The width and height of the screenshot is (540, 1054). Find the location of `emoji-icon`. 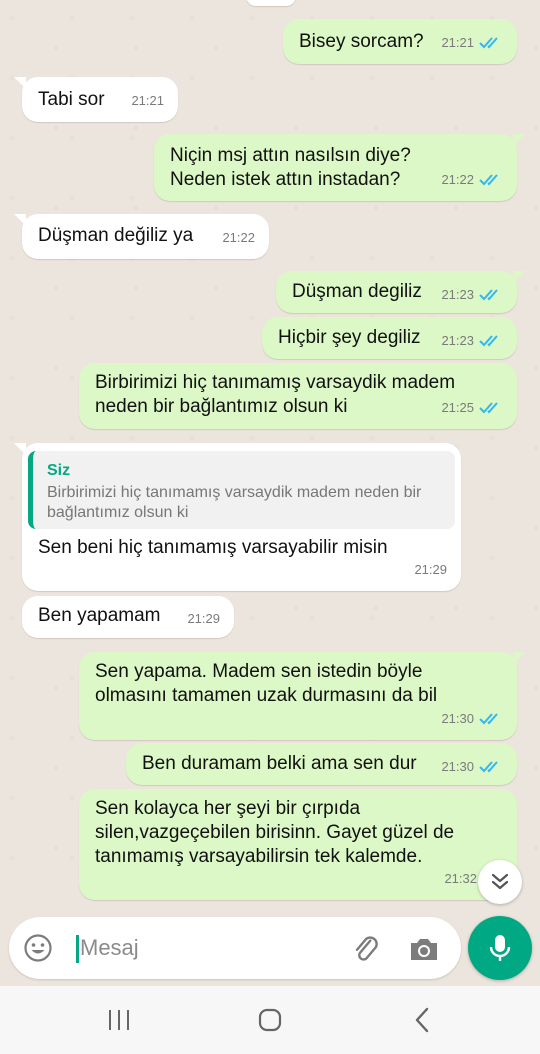

emoji-icon is located at coordinates (38, 948).